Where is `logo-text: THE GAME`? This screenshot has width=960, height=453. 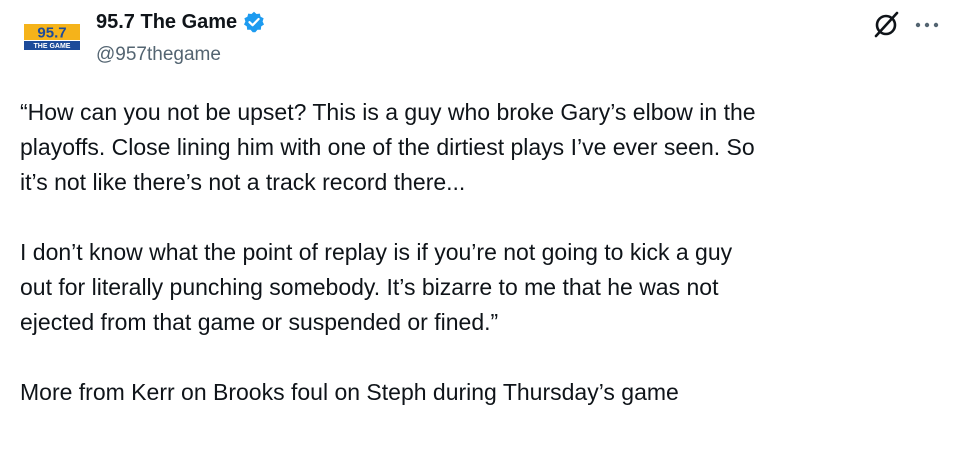
logo-text: THE GAME is located at coordinates (52, 46).